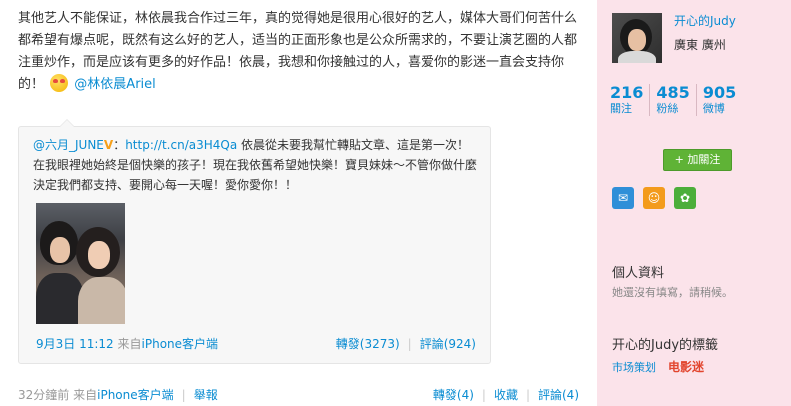  I want to click on mention-link: @林依晨Ariel, so click(114, 84).